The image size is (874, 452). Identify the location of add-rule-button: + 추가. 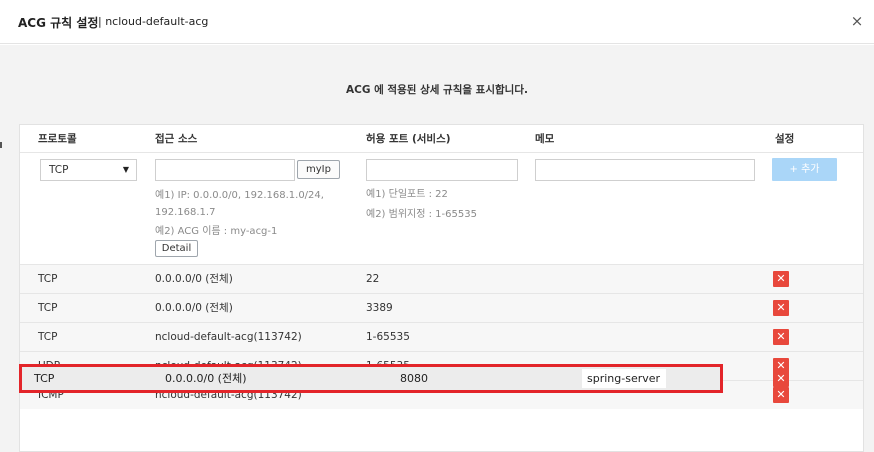
(804, 169).